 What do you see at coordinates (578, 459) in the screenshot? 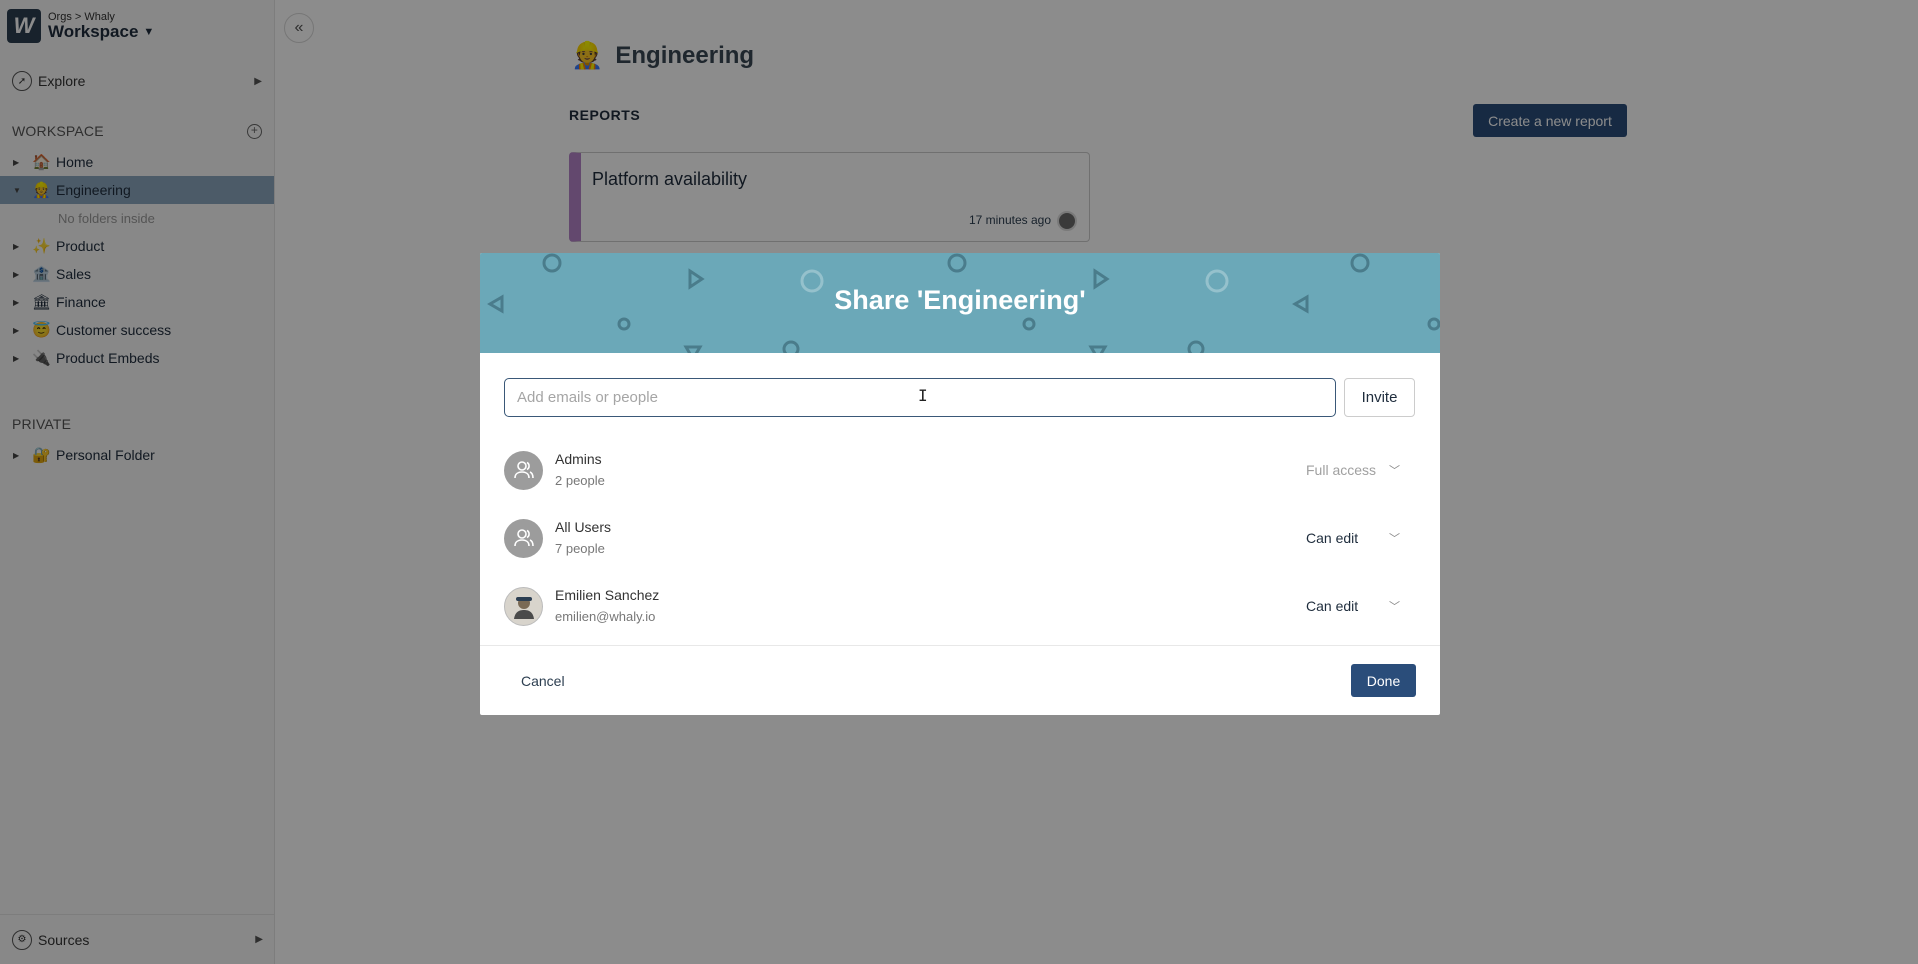
I see `member-name: Admins` at bounding box center [578, 459].